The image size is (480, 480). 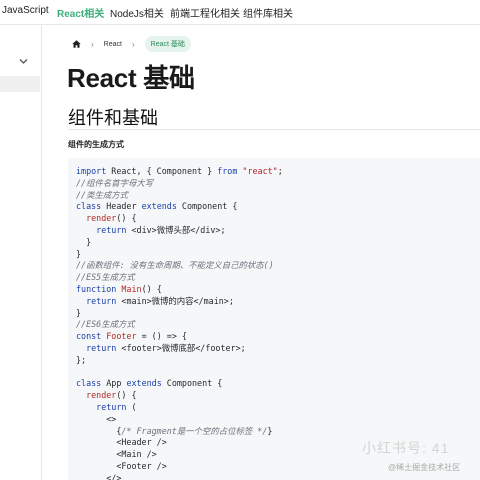 What do you see at coordinates (121, 442) in the screenshot?
I see `code-token: <Header />` at bounding box center [121, 442].